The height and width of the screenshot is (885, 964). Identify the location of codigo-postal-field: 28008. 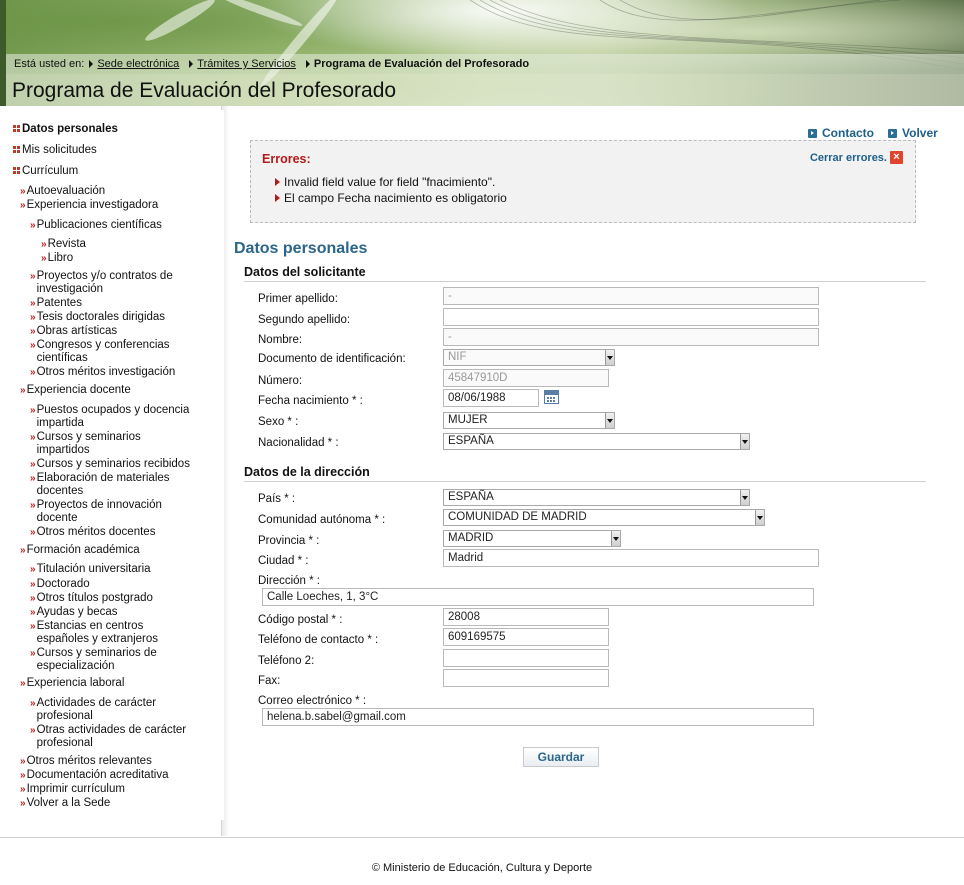
(526, 617).